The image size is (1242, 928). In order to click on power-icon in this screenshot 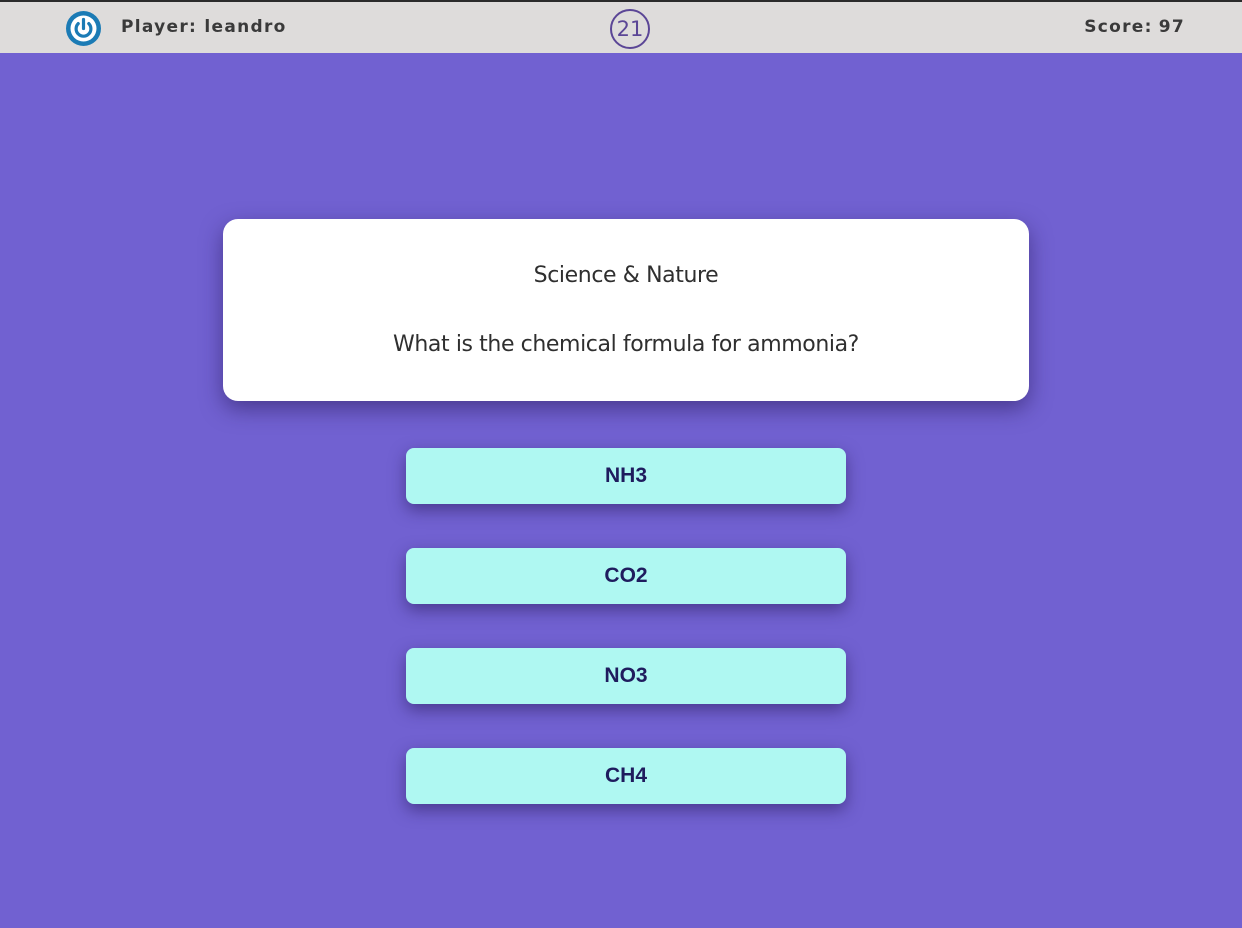, I will do `click(83, 28)`.